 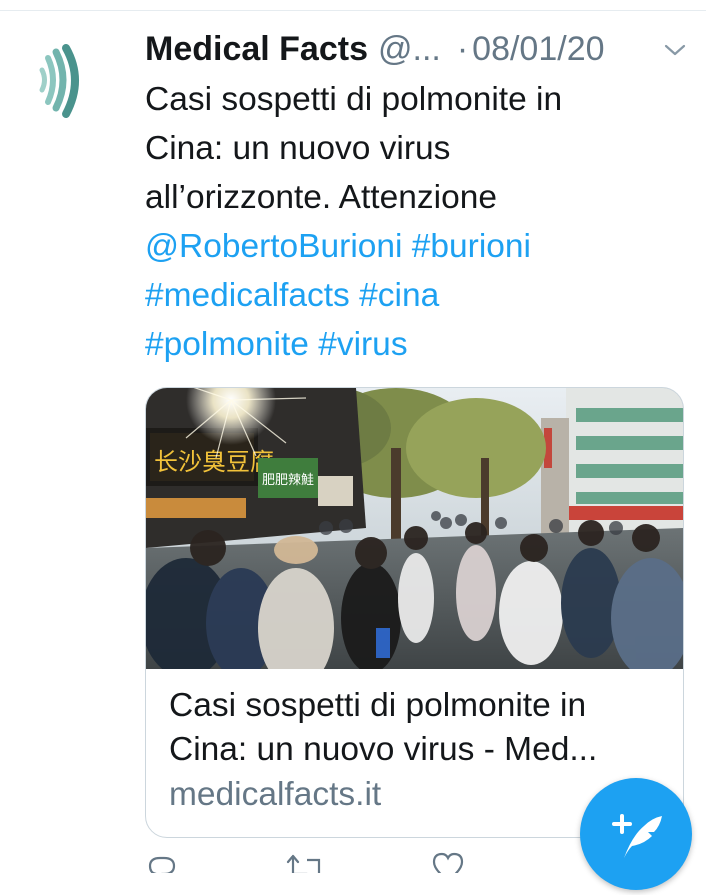 What do you see at coordinates (307, 862) in the screenshot?
I see `retweet-icon` at bounding box center [307, 862].